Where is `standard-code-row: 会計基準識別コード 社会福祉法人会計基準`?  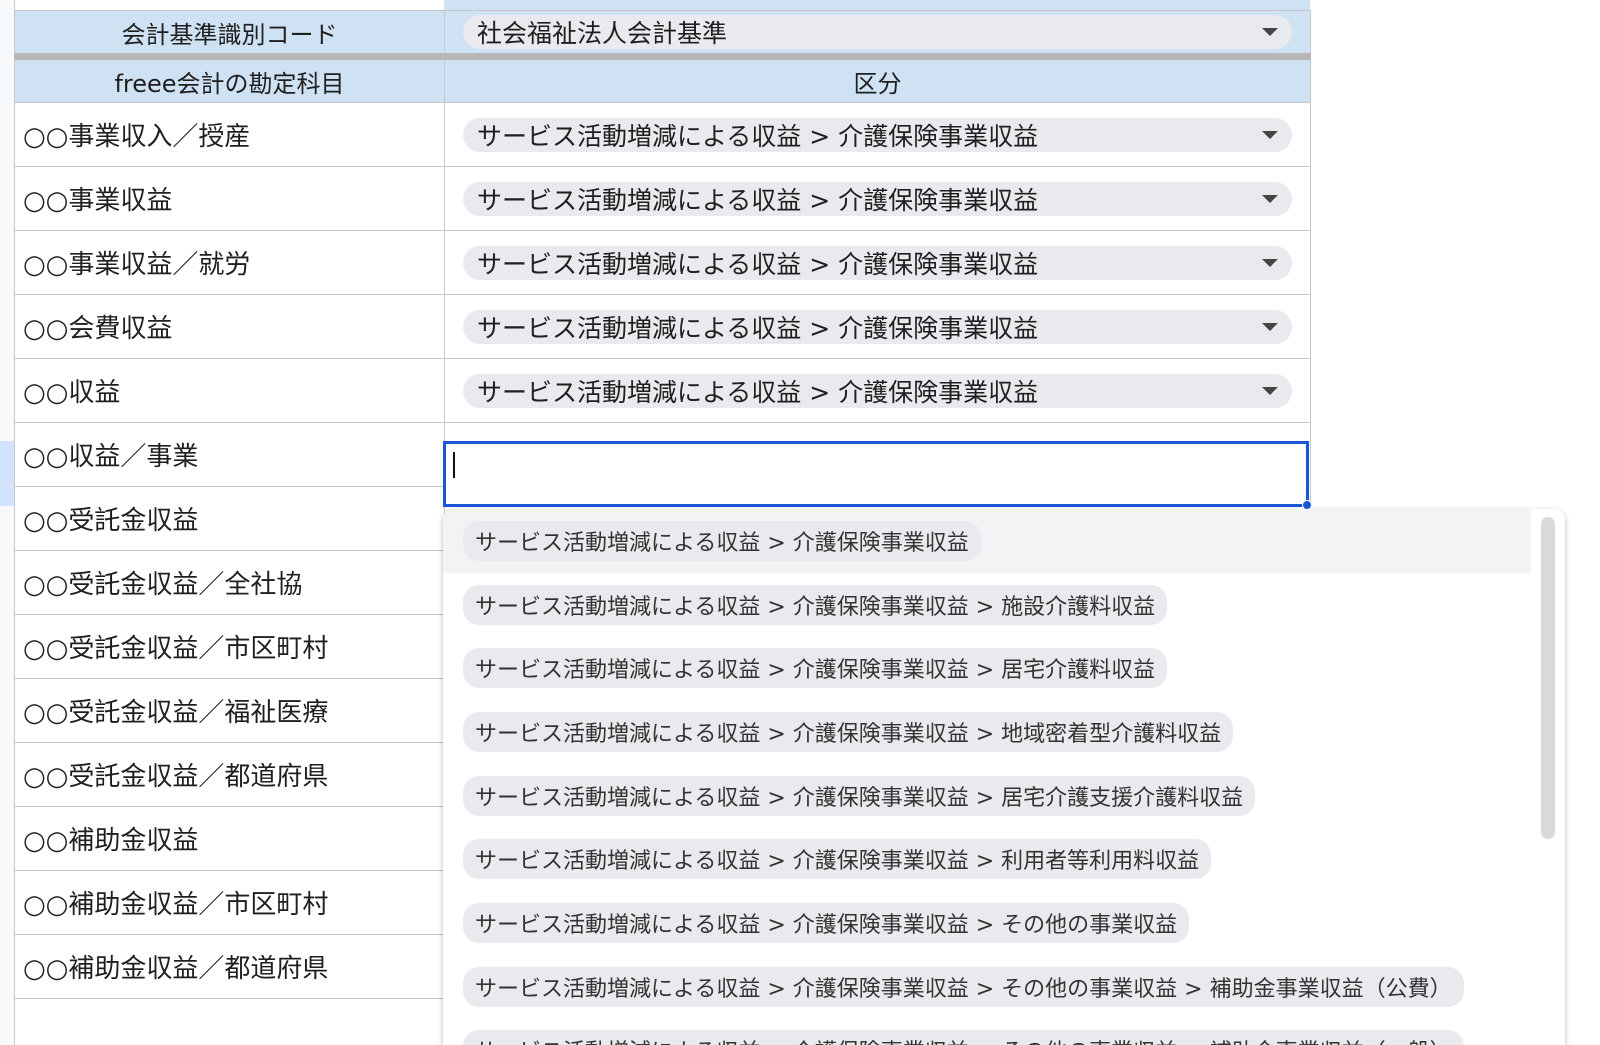 standard-code-row: 会計基準識別コード 社会福祉法人会計基準 is located at coordinates (662, 33).